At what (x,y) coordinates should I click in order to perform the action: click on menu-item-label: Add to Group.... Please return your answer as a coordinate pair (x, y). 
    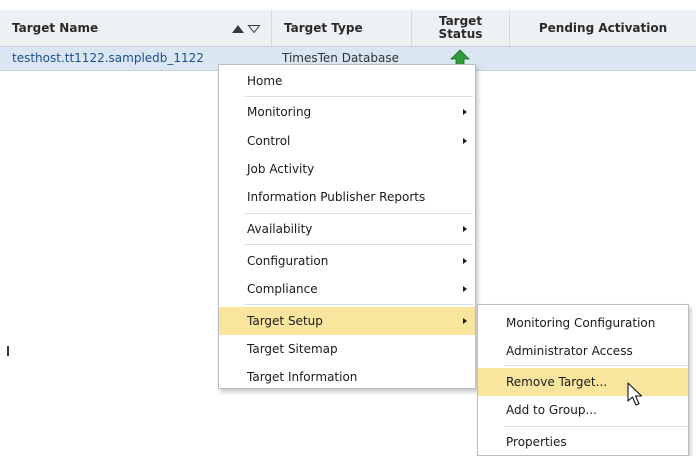
    Looking at the image, I should click on (551, 410).